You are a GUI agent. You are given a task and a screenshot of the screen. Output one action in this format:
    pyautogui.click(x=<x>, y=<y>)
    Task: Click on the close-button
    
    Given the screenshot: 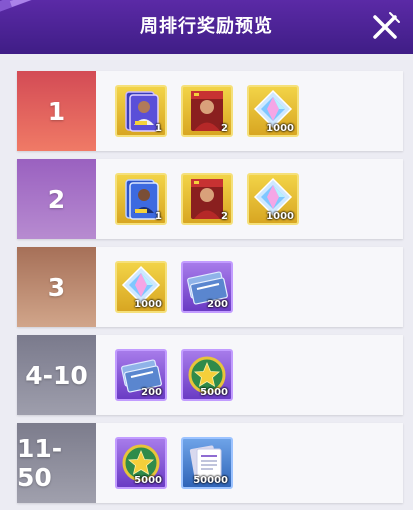 What is the action you would take?
    pyautogui.click(x=385, y=27)
    